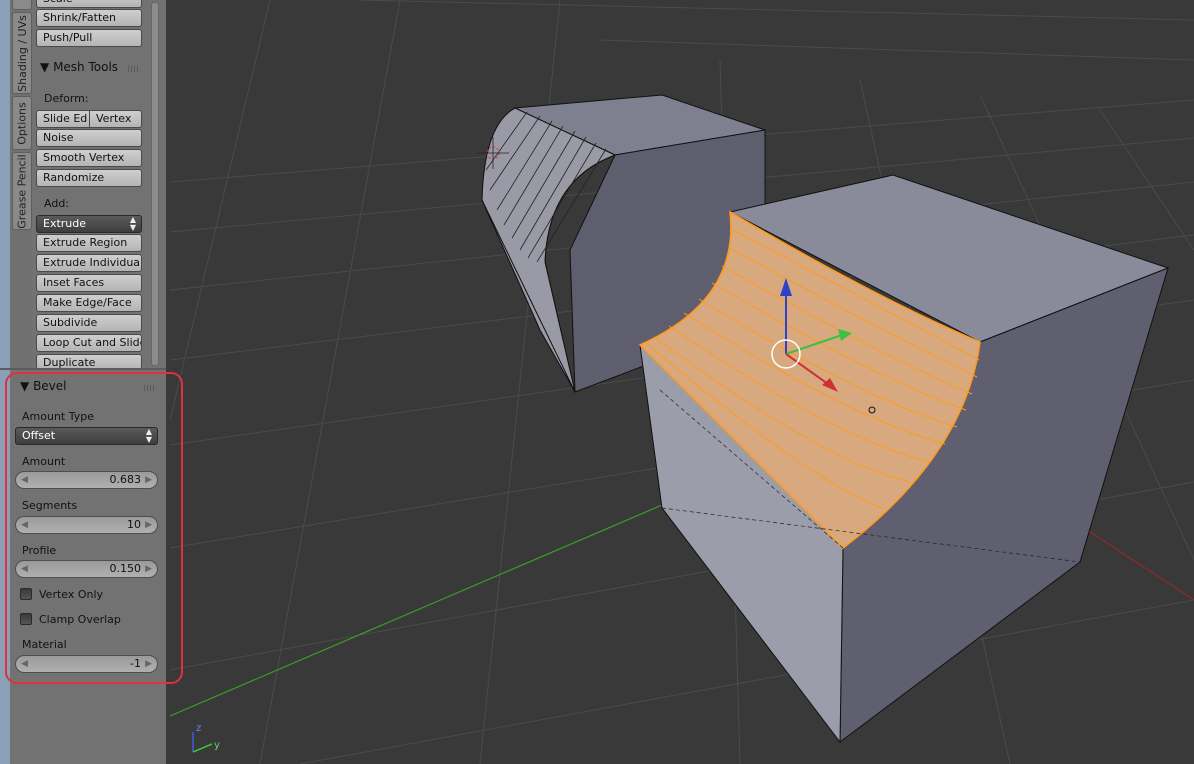 Image resolution: width=1194 pixels, height=764 pixels. What do you see at coordinates (65, 223) in the screenshot?
I see `extrude-dropdown-value: Extrude` at bounding box center [65, 223].